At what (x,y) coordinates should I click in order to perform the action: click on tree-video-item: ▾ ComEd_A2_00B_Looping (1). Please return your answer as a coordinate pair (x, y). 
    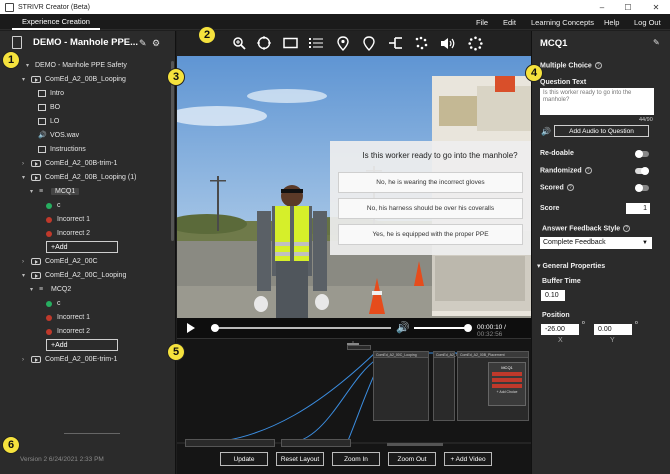
    Looking at the image, I should click on (79, 177).